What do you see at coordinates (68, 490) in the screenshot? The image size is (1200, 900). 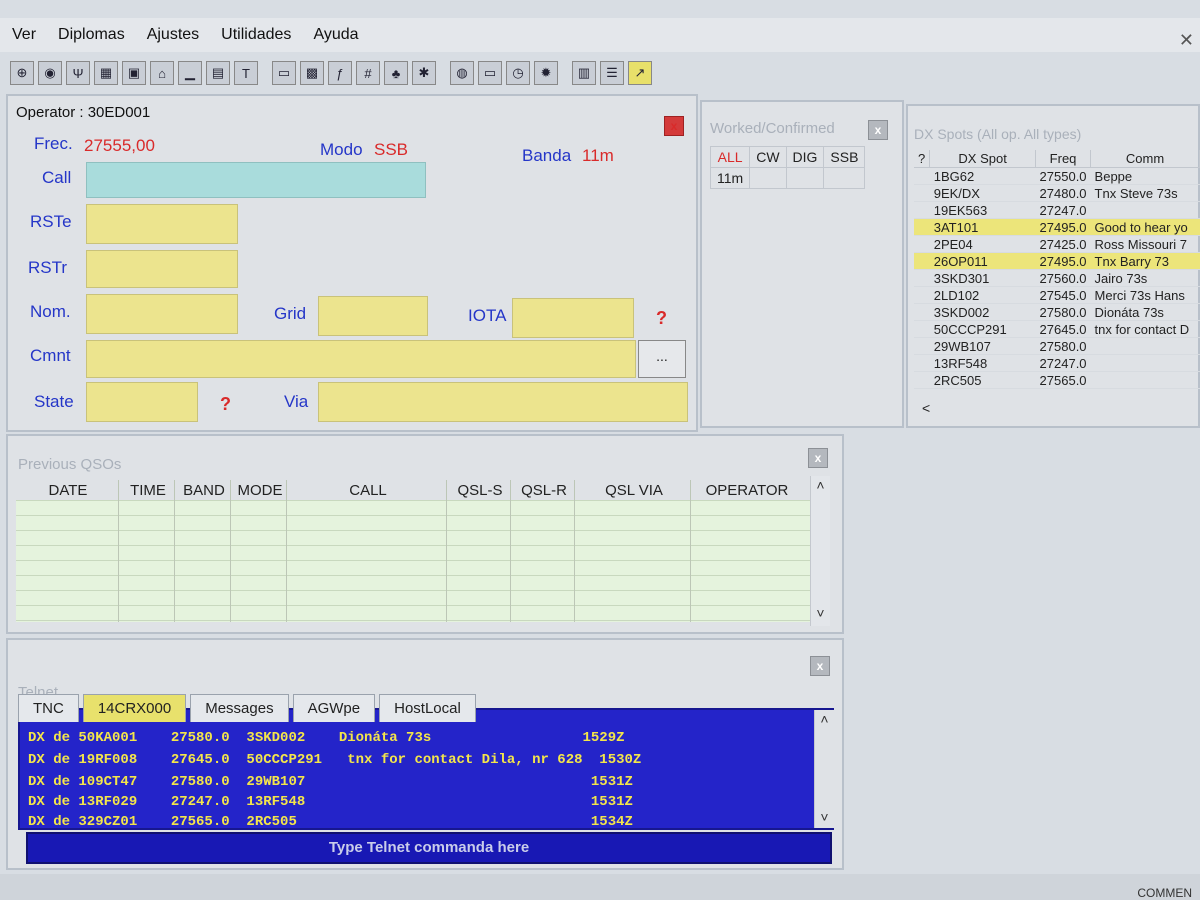 I see `col-date: DATE` at bounding box center [68, 490].